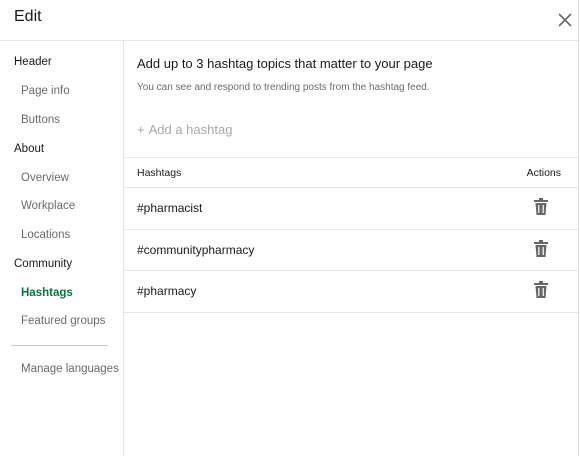 Image resolution: width=580 pixels, height=456 pixels. I want to click on sidebar-item-buttons: Buttons, so click(40, 120).